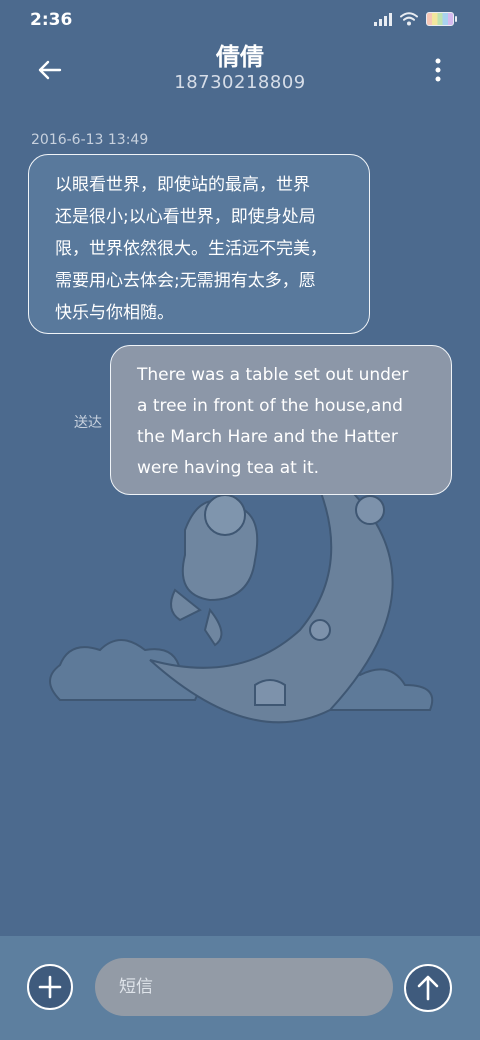 This screenshot has height=1040, width=480. I want to click on add-attachment-button, so click(50, 987).